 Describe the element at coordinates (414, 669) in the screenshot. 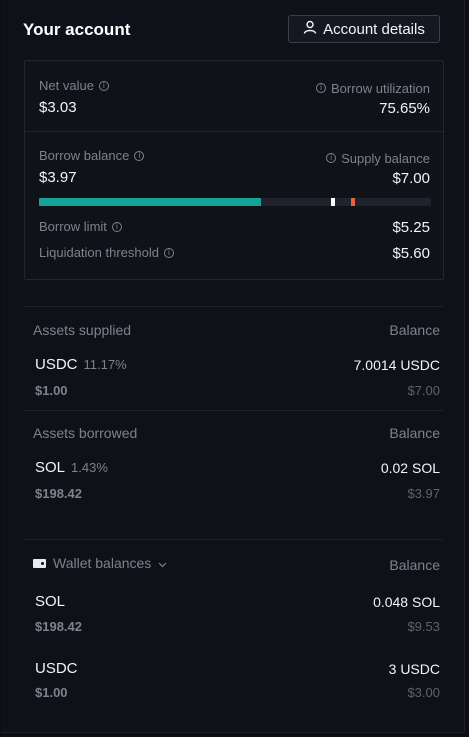

I see `asset-balance: 3 USDC` at that location.